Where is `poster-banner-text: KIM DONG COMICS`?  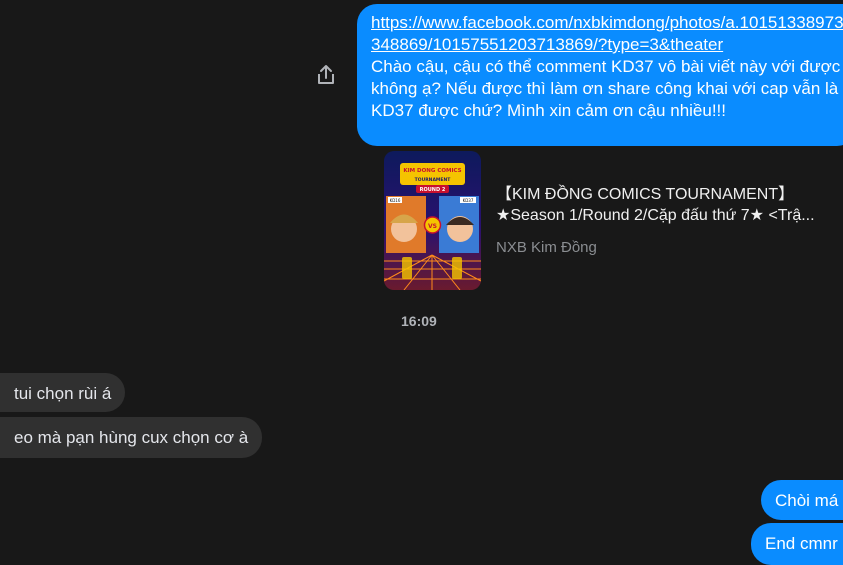
poster-banner-text: KIM DONG COMICS is located at coordinates (432, 171).